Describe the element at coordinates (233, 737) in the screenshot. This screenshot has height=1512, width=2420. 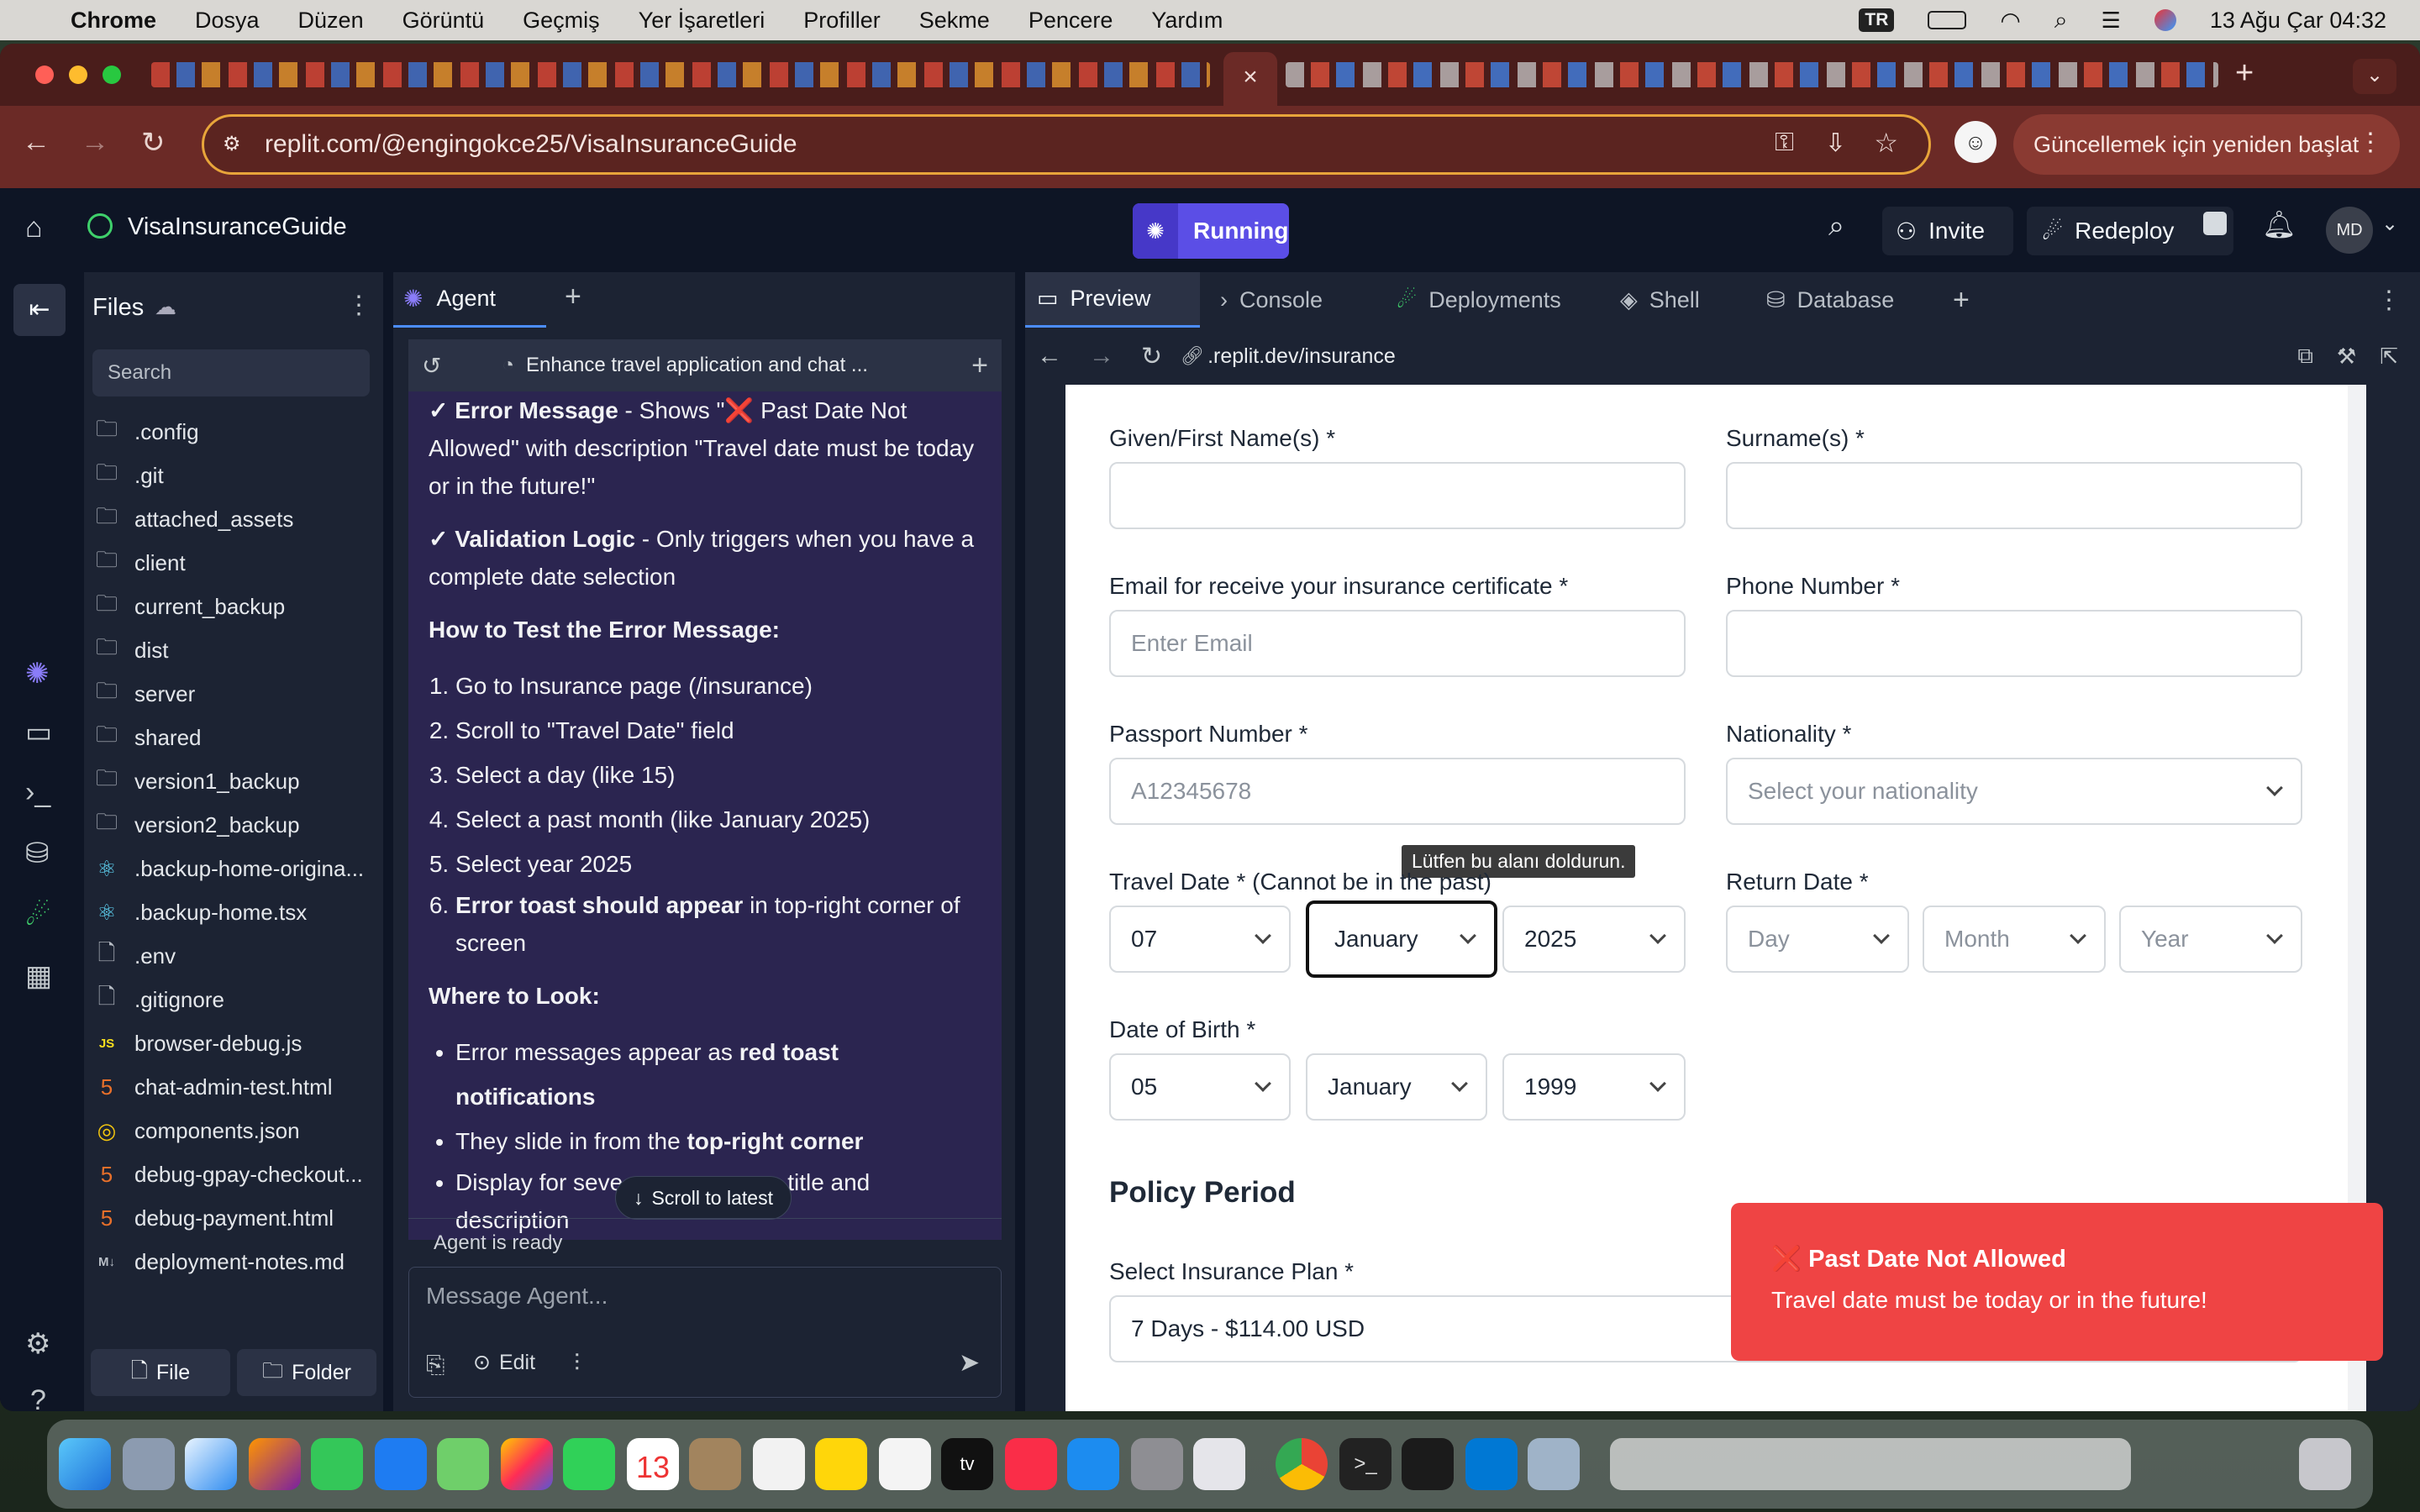
I see `file-tree-item: 🗀︎ shared` at that location.